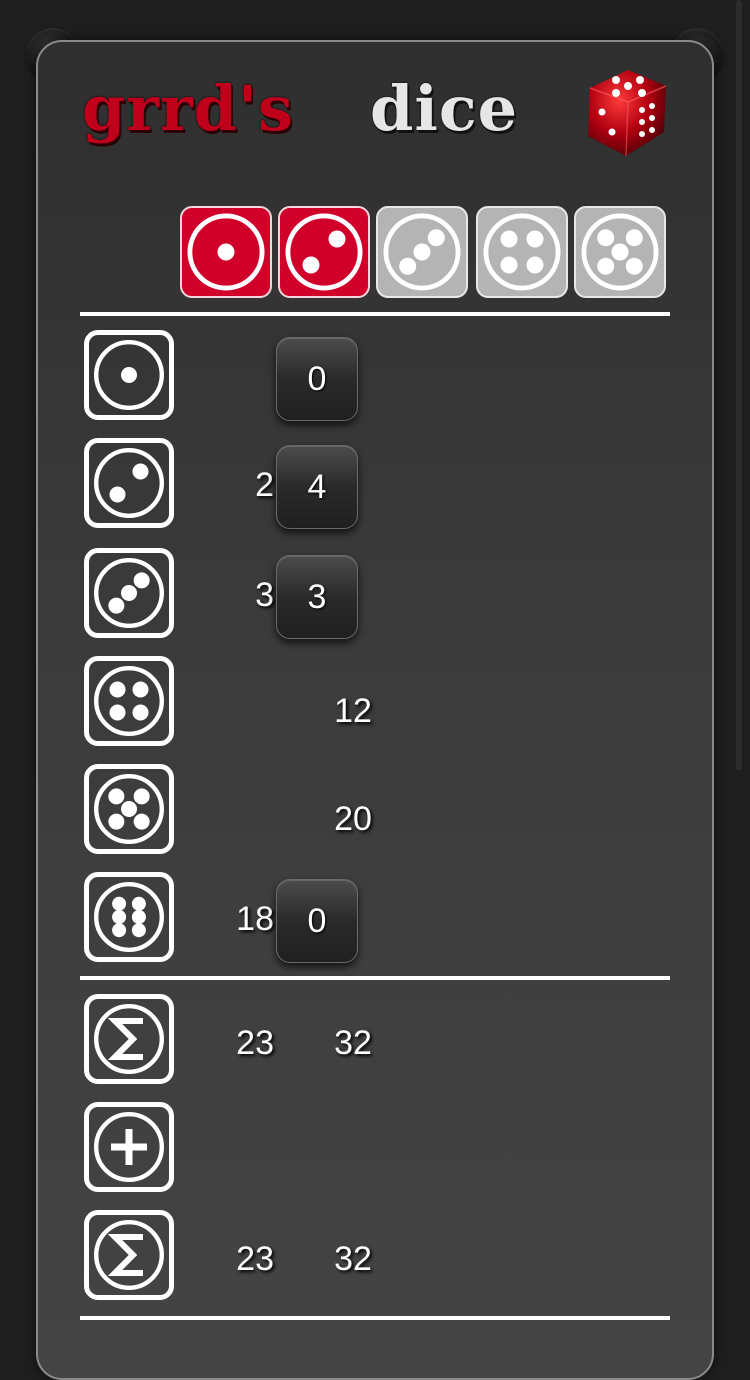  Describe the element at coordinates (625, 113) in the screenshot. I see `red-die-icon` at that location.